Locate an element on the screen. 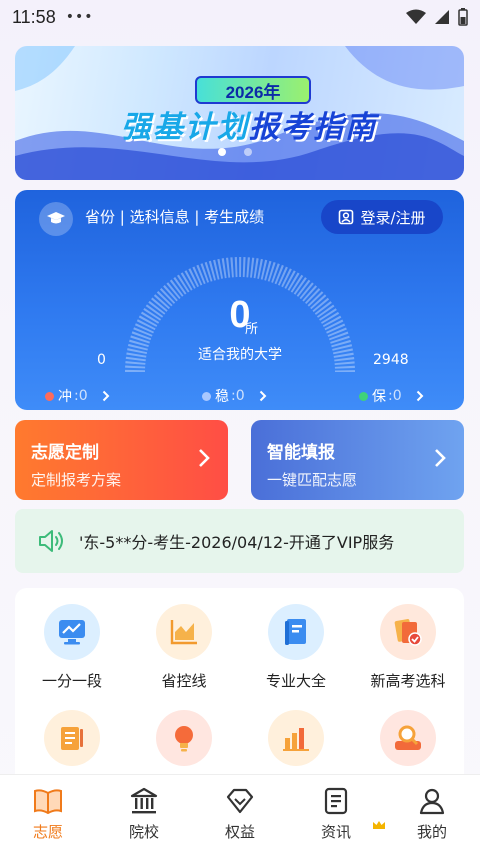 Image resolution: width=480 pixels, height=853 pixels. search-person-icon is located at coordinates (408, 738).